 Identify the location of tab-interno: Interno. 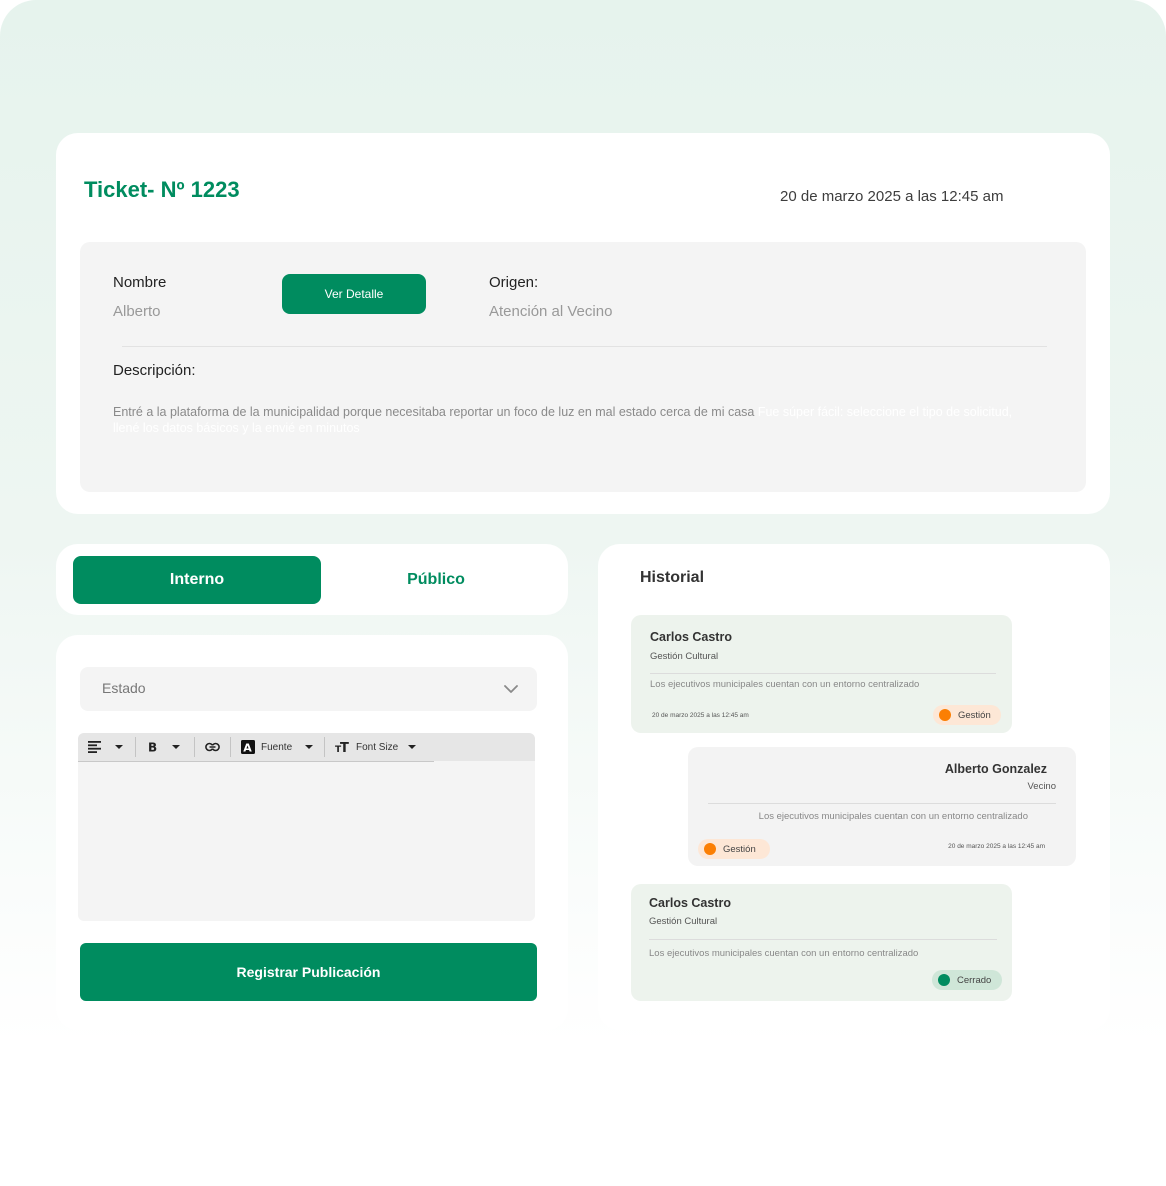
(197, 580).